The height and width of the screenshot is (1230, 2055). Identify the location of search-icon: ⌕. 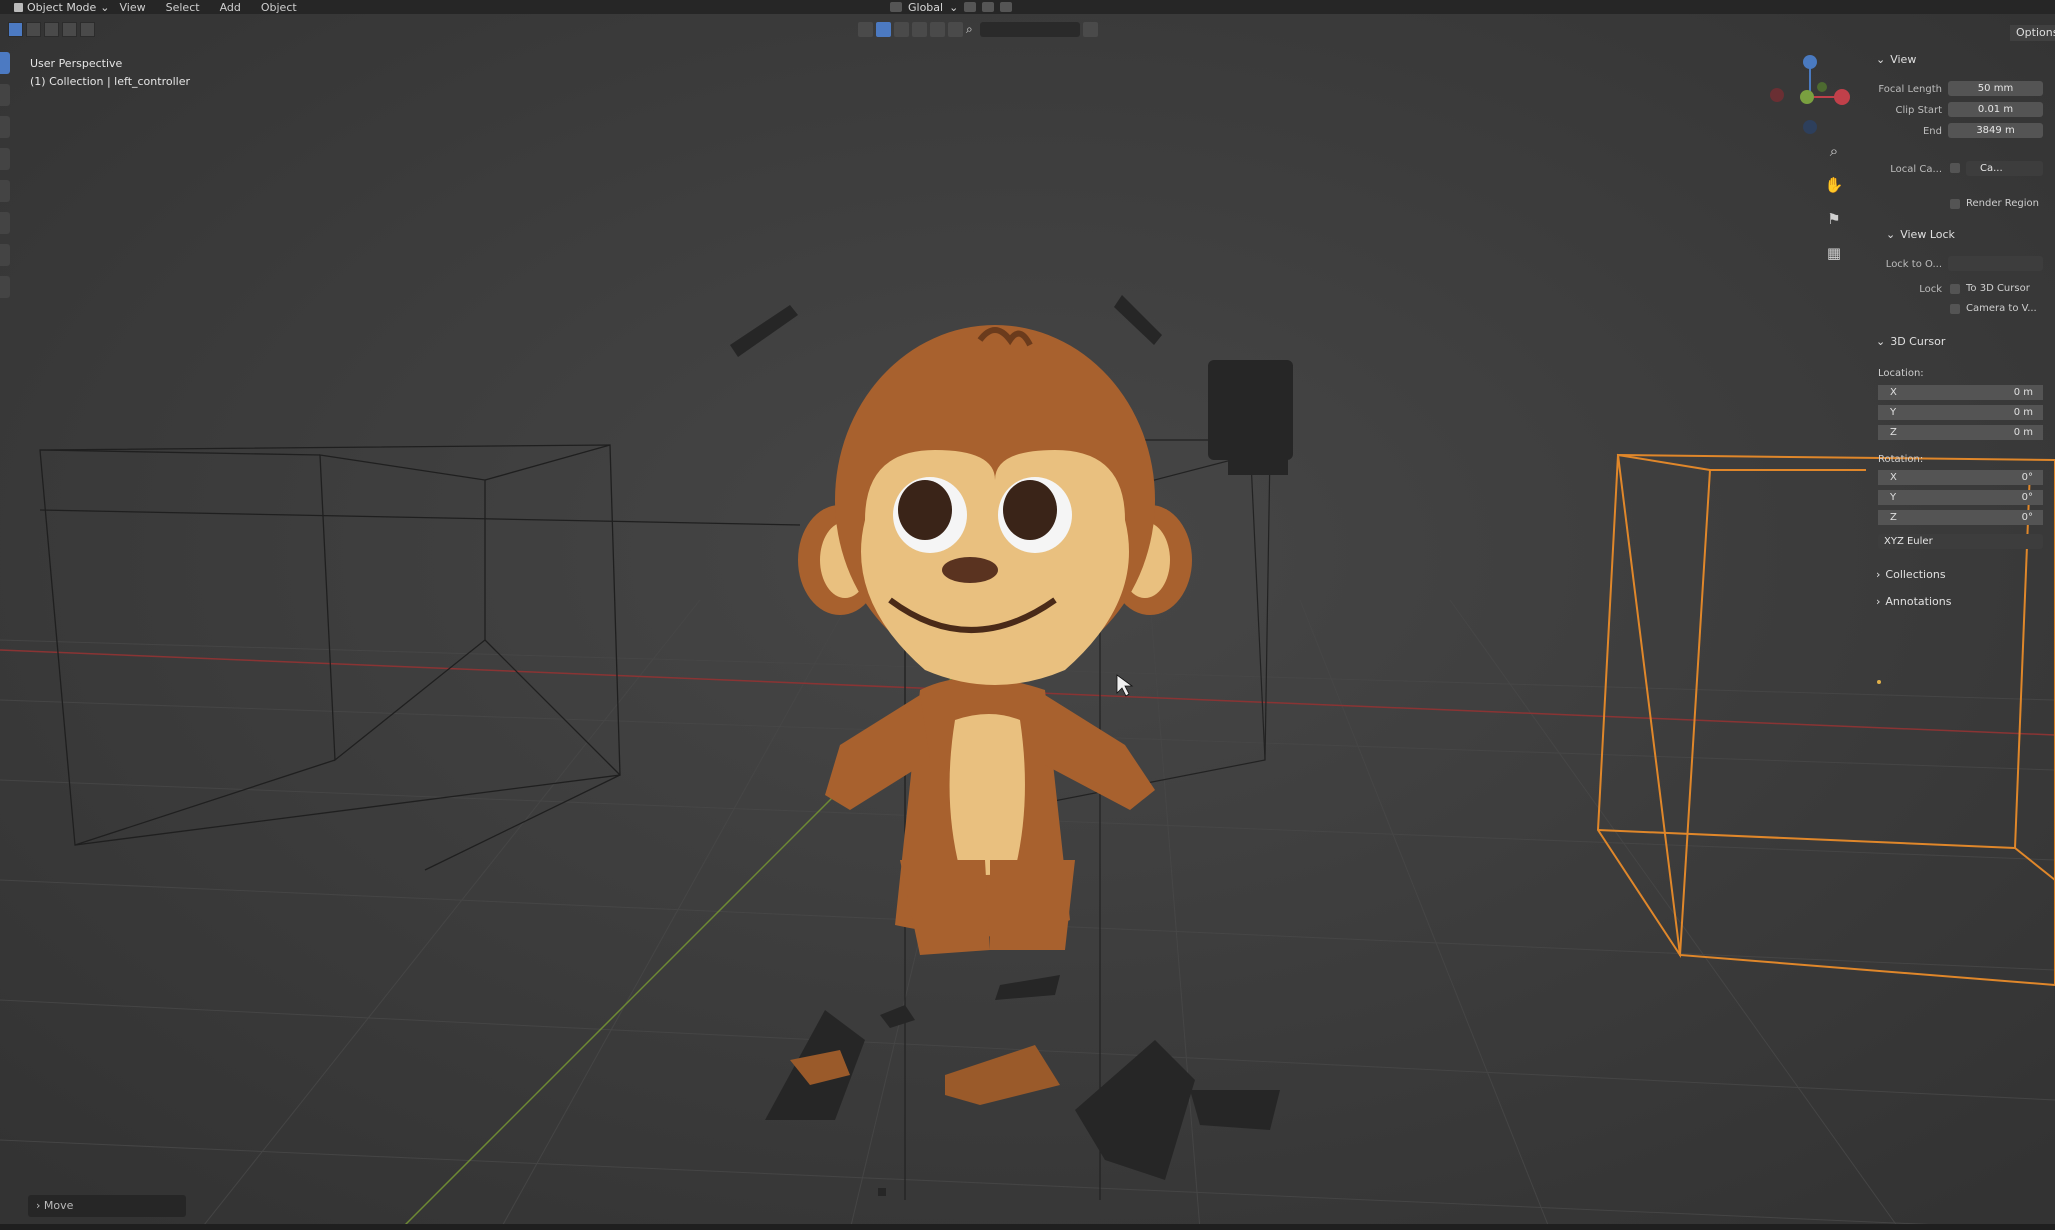
(969, 29).